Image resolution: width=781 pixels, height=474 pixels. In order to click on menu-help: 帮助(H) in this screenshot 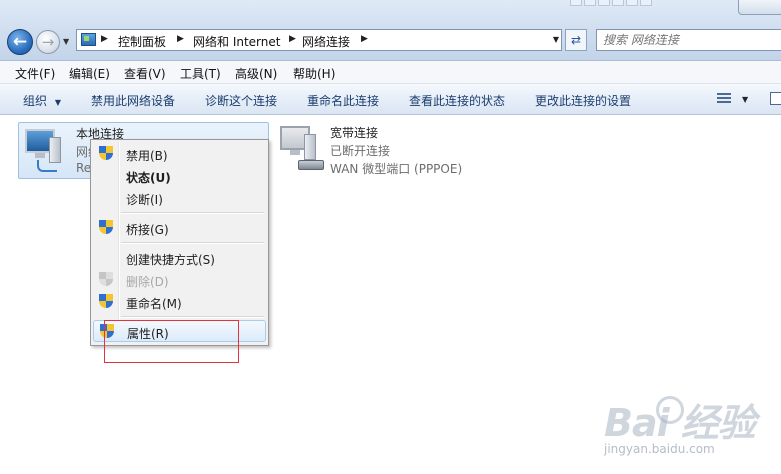, I will do `click(314, 73)`.